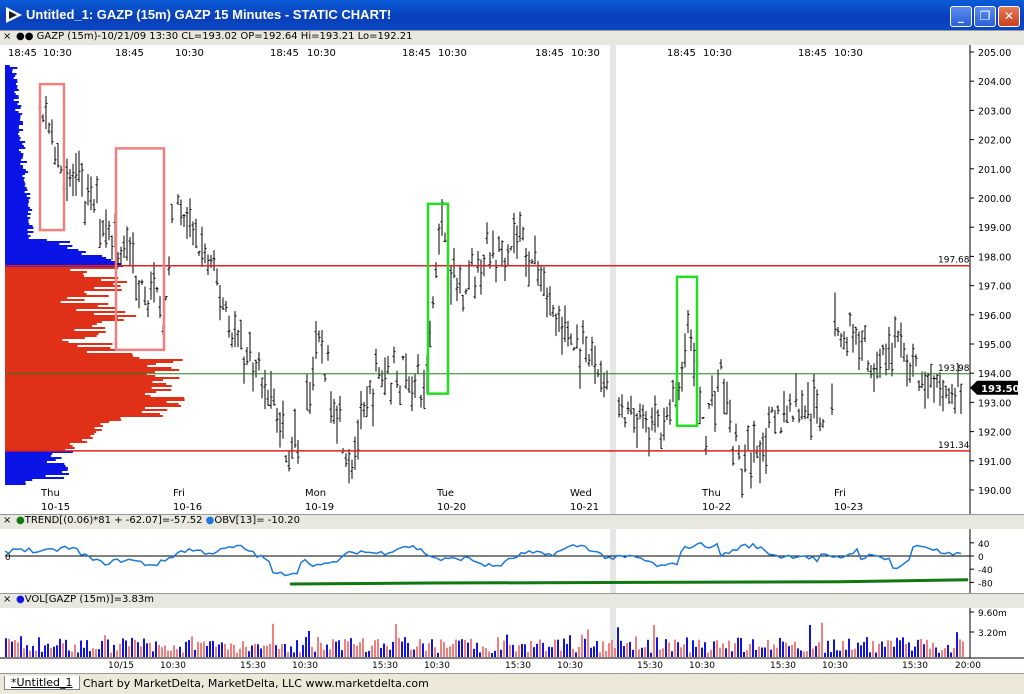  Describe the element at coordinates (8, 520) in the screenshot. I see `close-trend-panel-icon: ×` at that location.